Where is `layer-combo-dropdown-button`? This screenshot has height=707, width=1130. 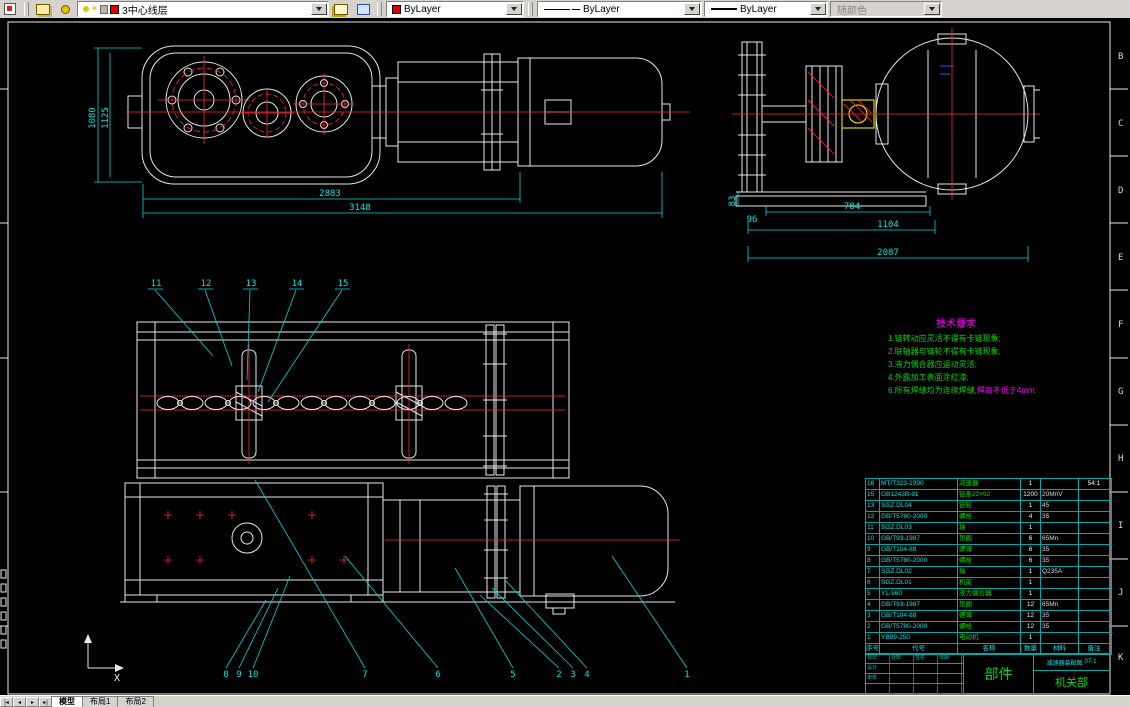 layer-combo-dropdown-button is located at coordinates (319, 9).